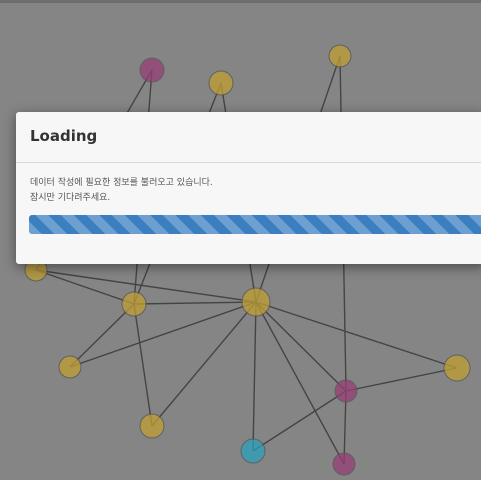 This screenshot has width=481, height=480. Describe the element at coordinates (64, 136) in the screenshot. I see `dialog-title: Loading` at that location.